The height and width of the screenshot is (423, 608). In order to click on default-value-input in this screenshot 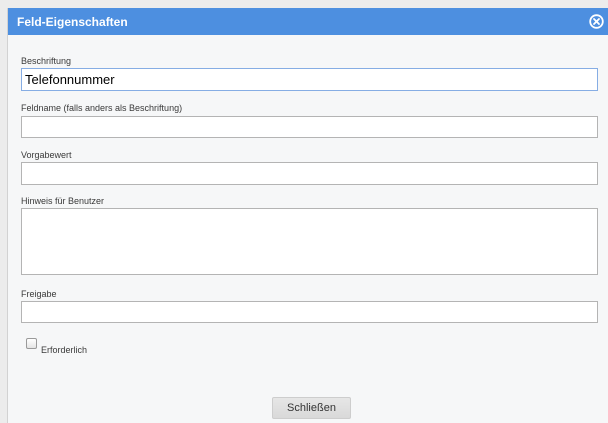, I will do `click(309, 173)`.